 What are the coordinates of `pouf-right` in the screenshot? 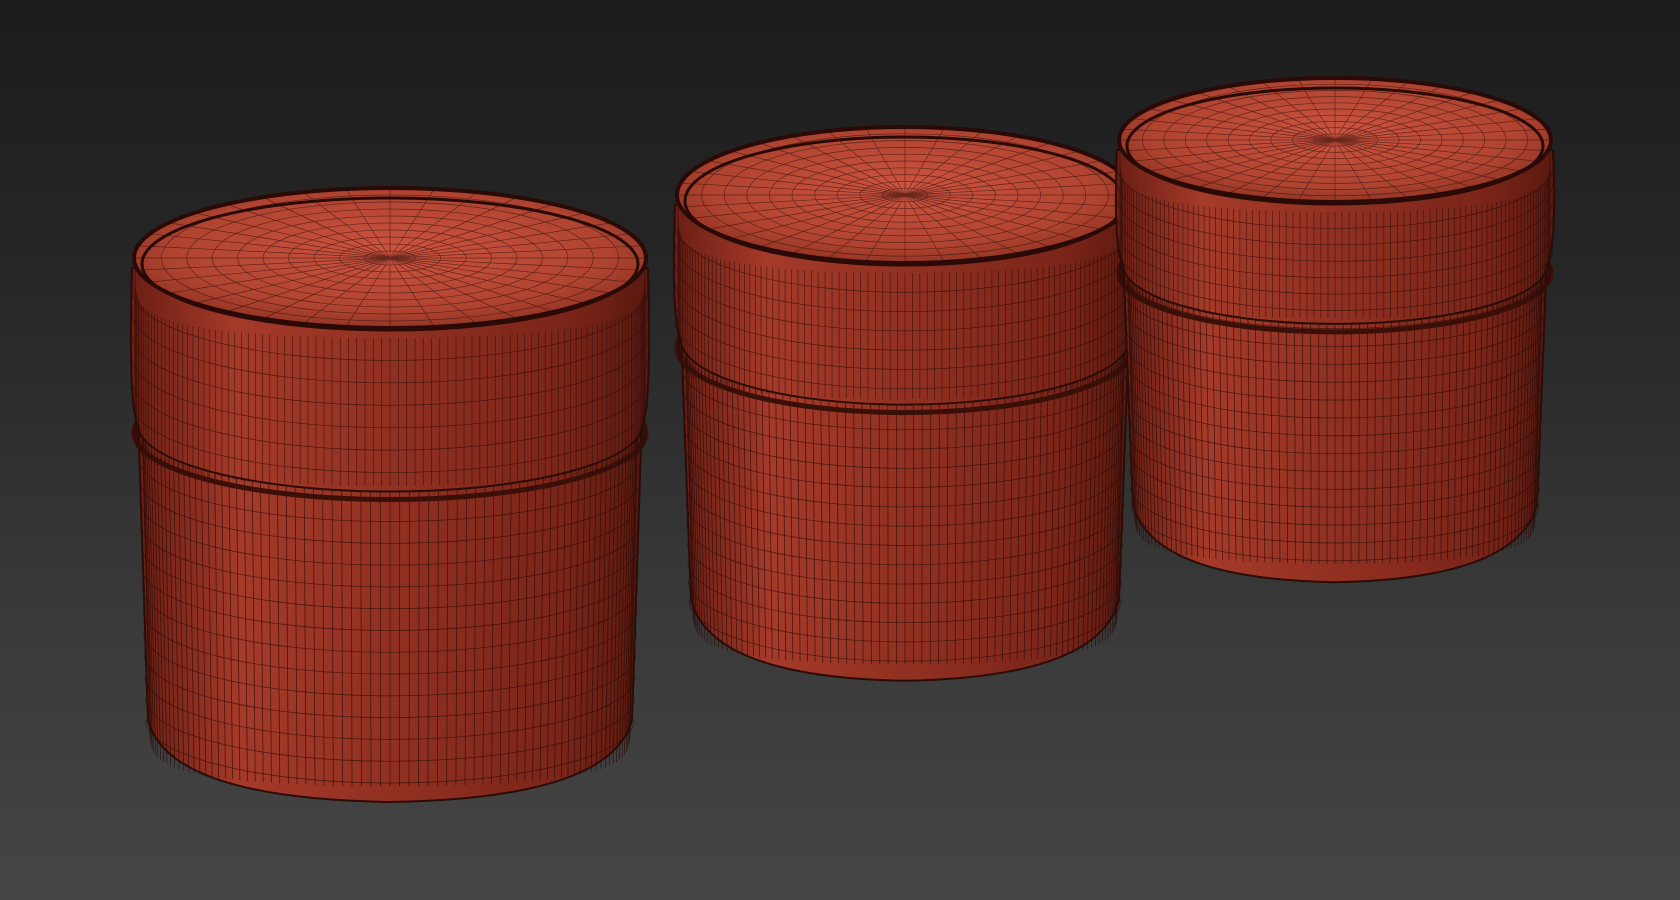 It's located at (1335, 330).